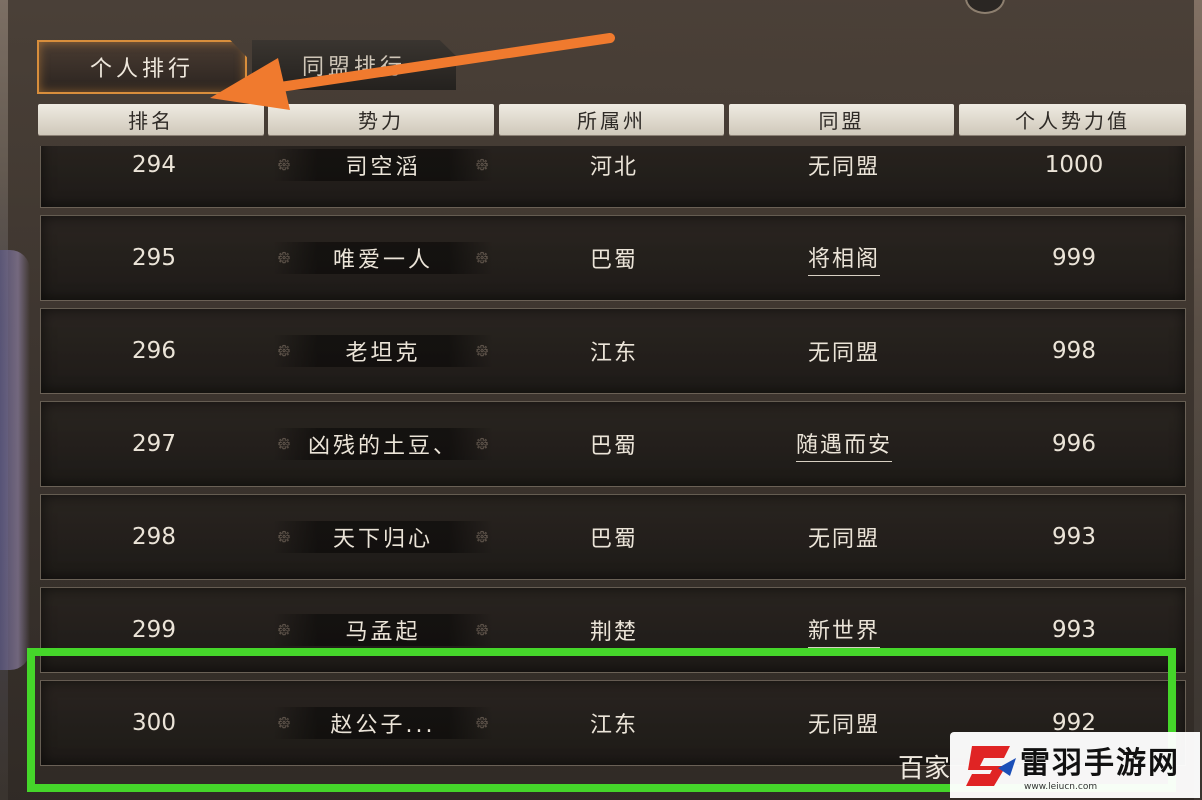 The width and height of the screenshot is (1202, 800). I want to click on watermark-title: 雷羽手游网, so click(1100, 763).